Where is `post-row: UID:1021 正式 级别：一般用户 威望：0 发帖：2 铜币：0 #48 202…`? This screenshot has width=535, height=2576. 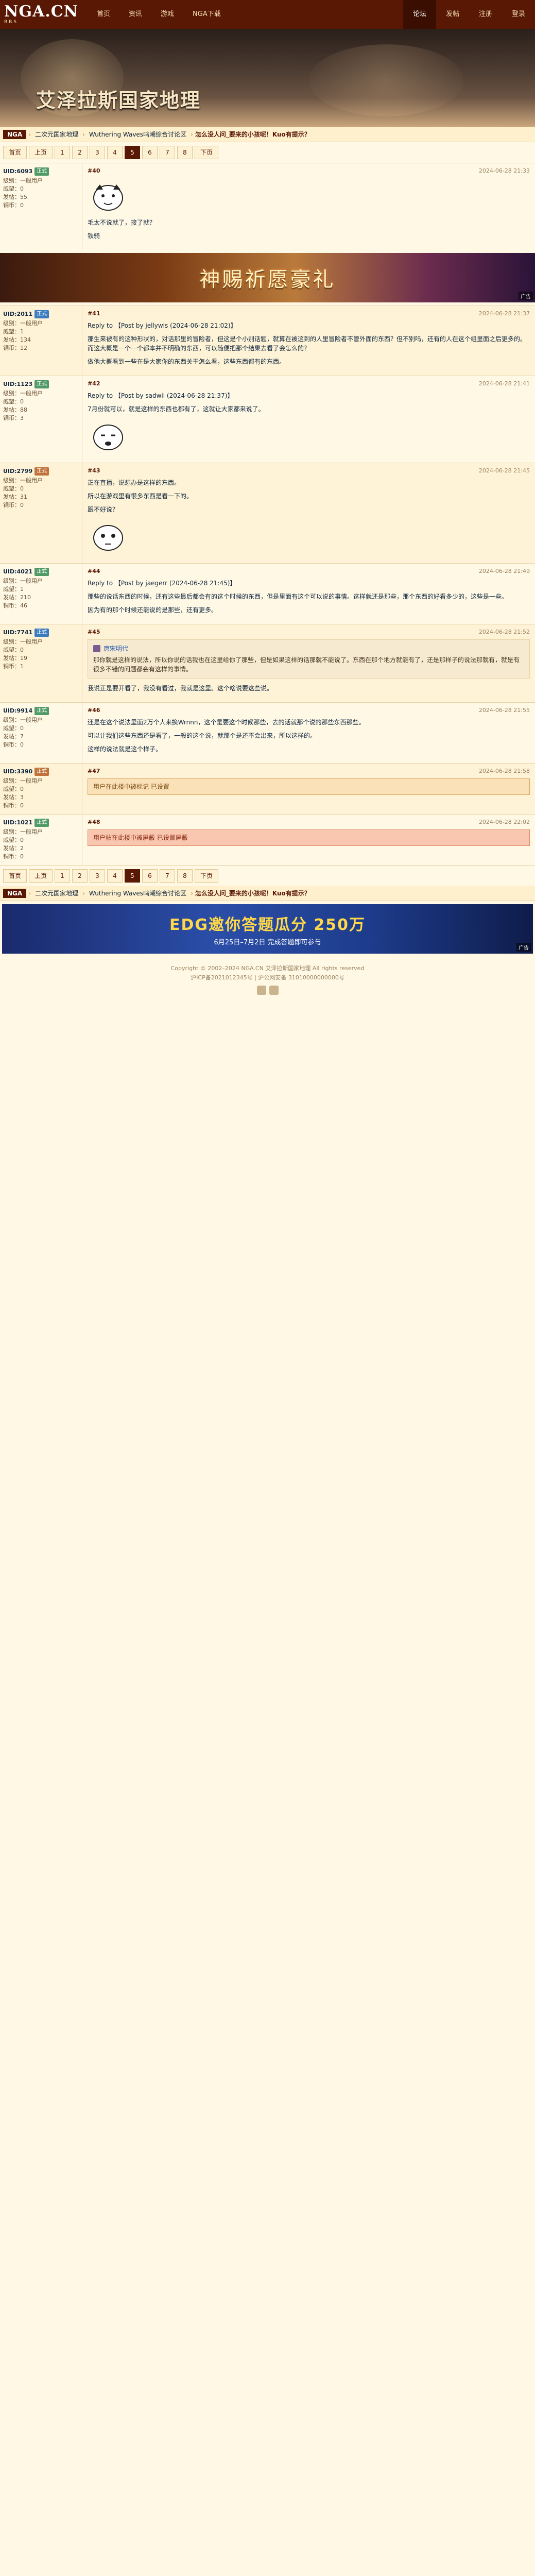
post-row: UID:1021 正式 级别：一般用户 威望：0 发帖：2 铜币：0 #48 202… is located at coordinates (267, 839).